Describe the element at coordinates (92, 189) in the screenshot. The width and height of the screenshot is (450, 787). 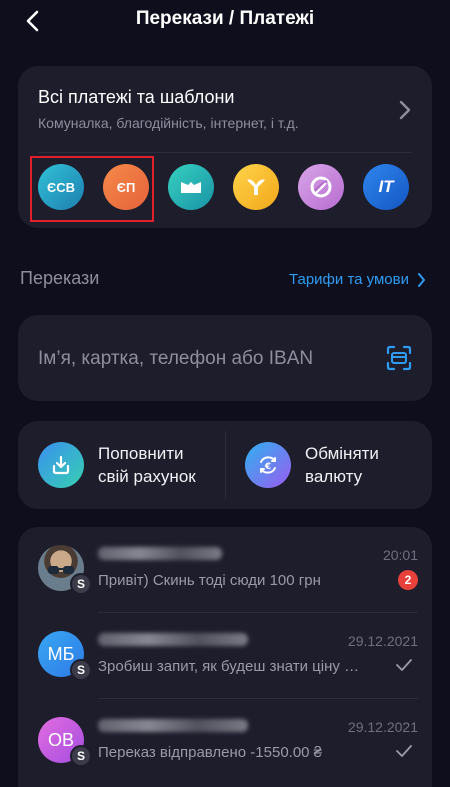
I see `selection-highlight-box` at that location.